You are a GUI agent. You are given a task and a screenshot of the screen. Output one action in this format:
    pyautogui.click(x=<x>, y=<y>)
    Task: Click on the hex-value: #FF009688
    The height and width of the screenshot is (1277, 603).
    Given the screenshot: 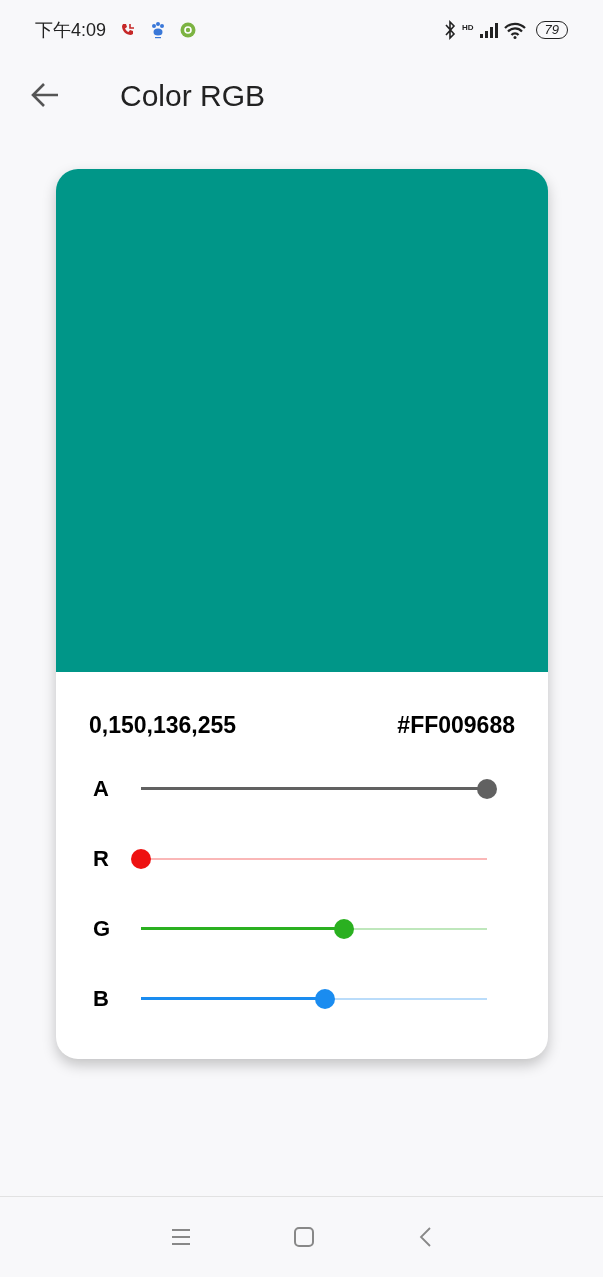 What is the action you would take?
    pyautogui.click(x=456, y=725)
    